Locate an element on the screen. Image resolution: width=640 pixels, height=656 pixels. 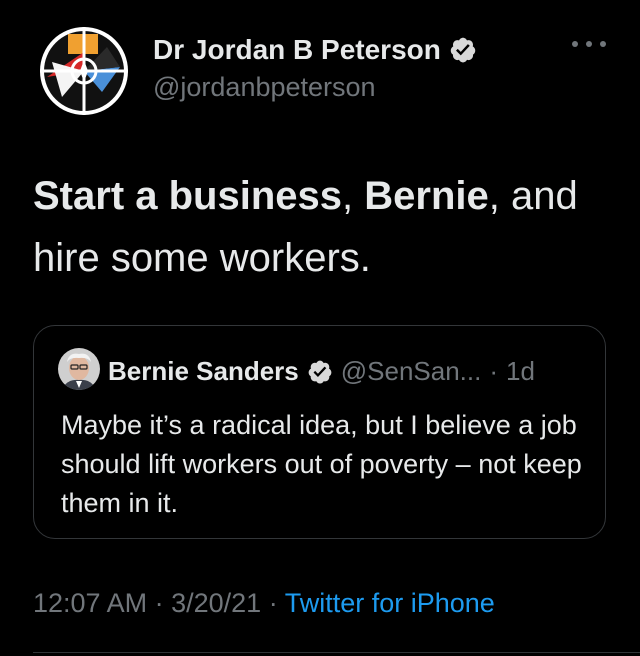
avatar is located at coordinates (84, 70).